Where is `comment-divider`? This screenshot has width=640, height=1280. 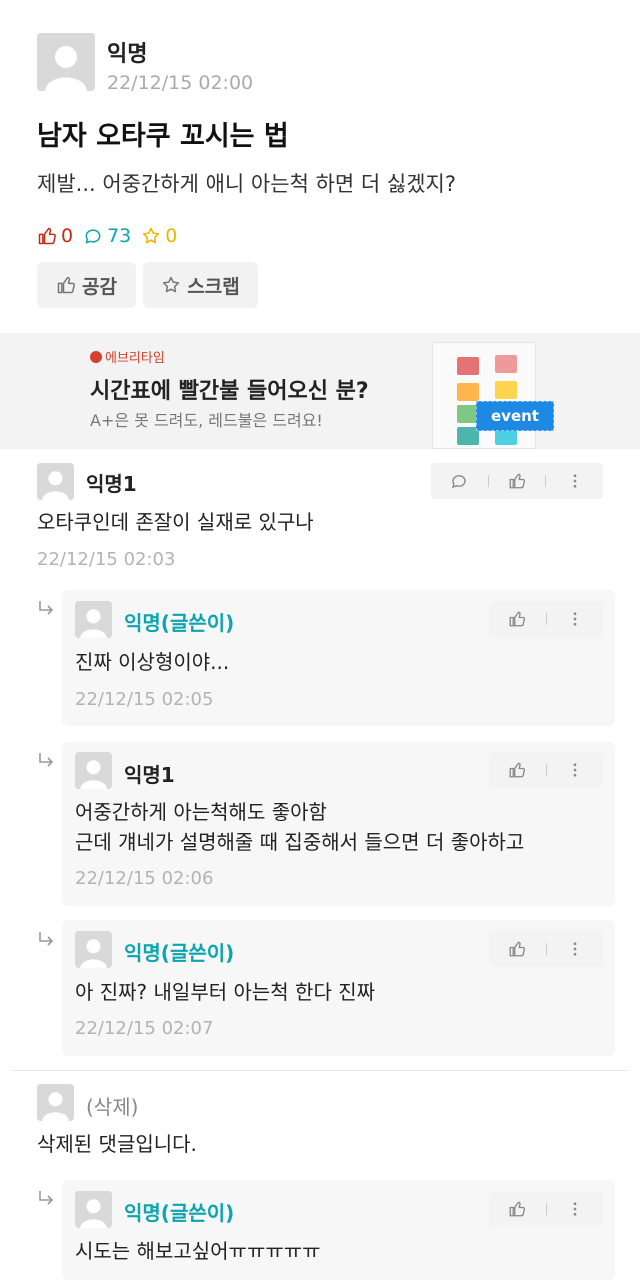
comment-divider is located at coordinates (320, 1070).